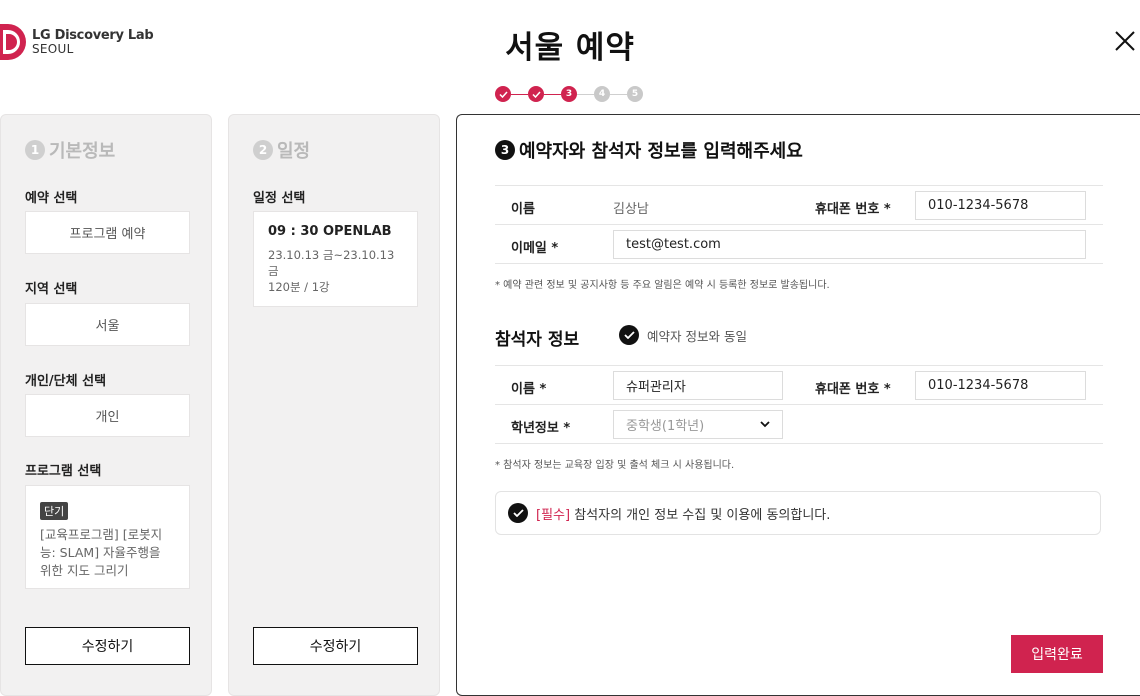  I want to click on same-as-booker-checkbox: 예약자 정보와 동일, so click(683, 335).